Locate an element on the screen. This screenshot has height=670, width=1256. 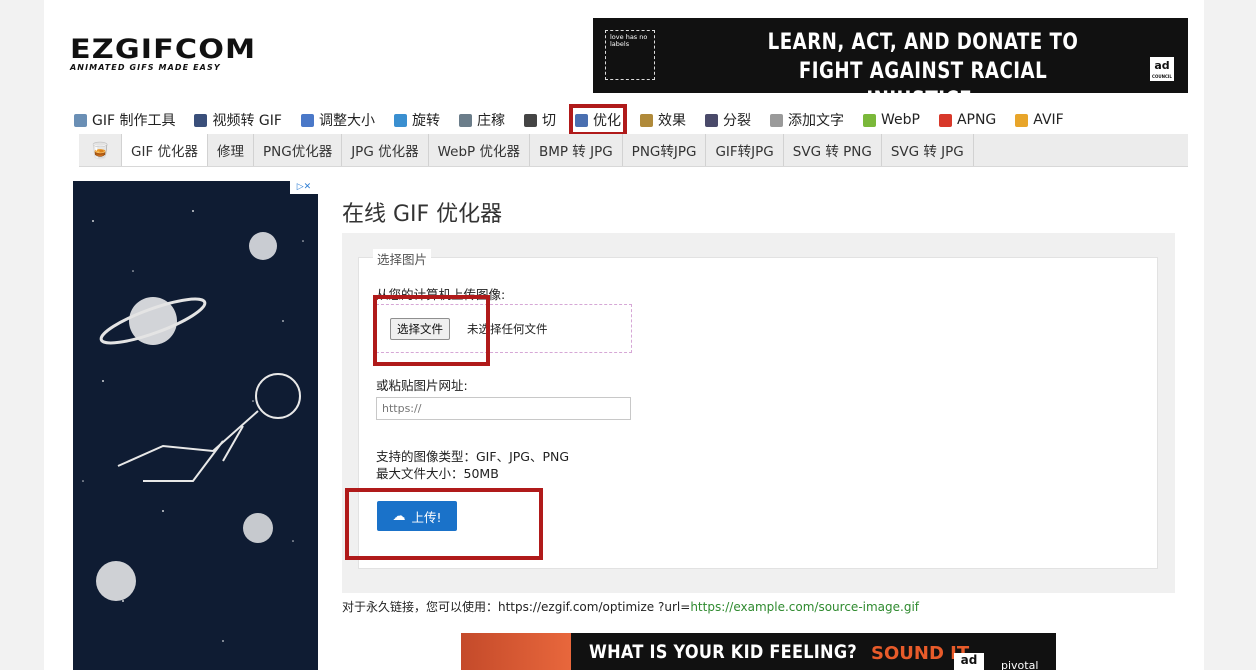
side-ad-space: ▷✕ is located at coordinates (195, 425).